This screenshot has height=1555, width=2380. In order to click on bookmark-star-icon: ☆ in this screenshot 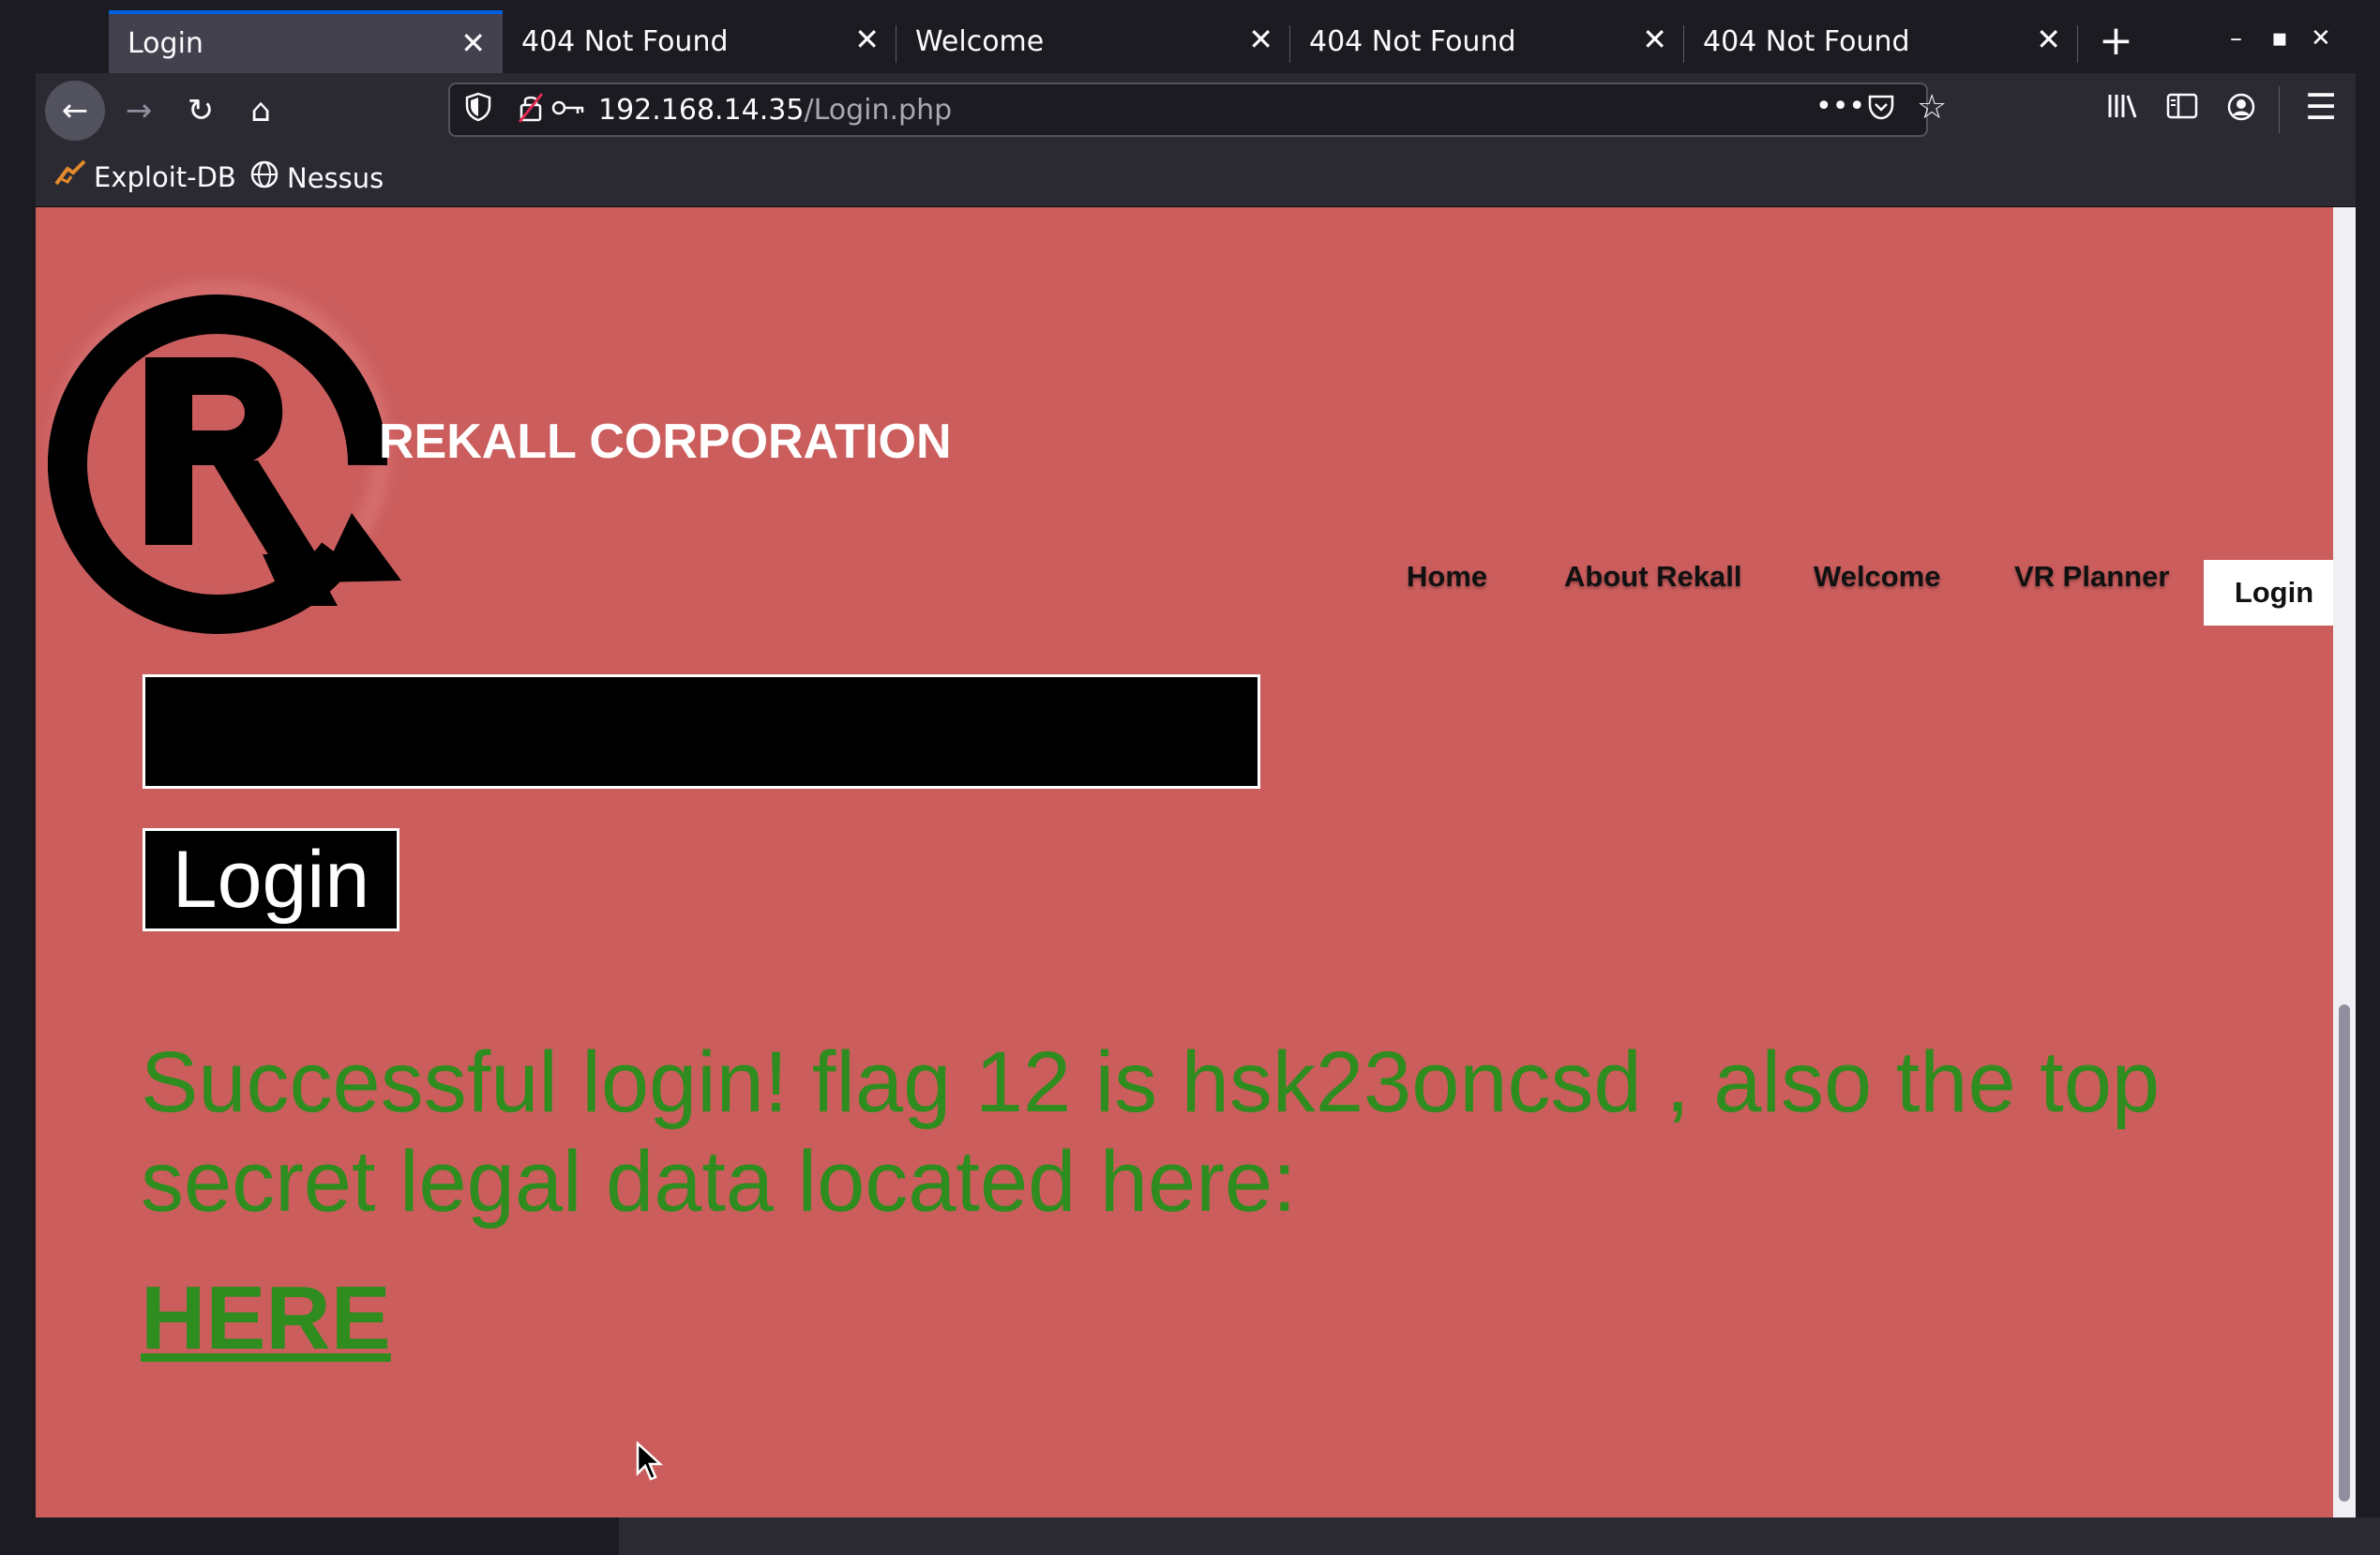, I will do `click(1932, 107)`.